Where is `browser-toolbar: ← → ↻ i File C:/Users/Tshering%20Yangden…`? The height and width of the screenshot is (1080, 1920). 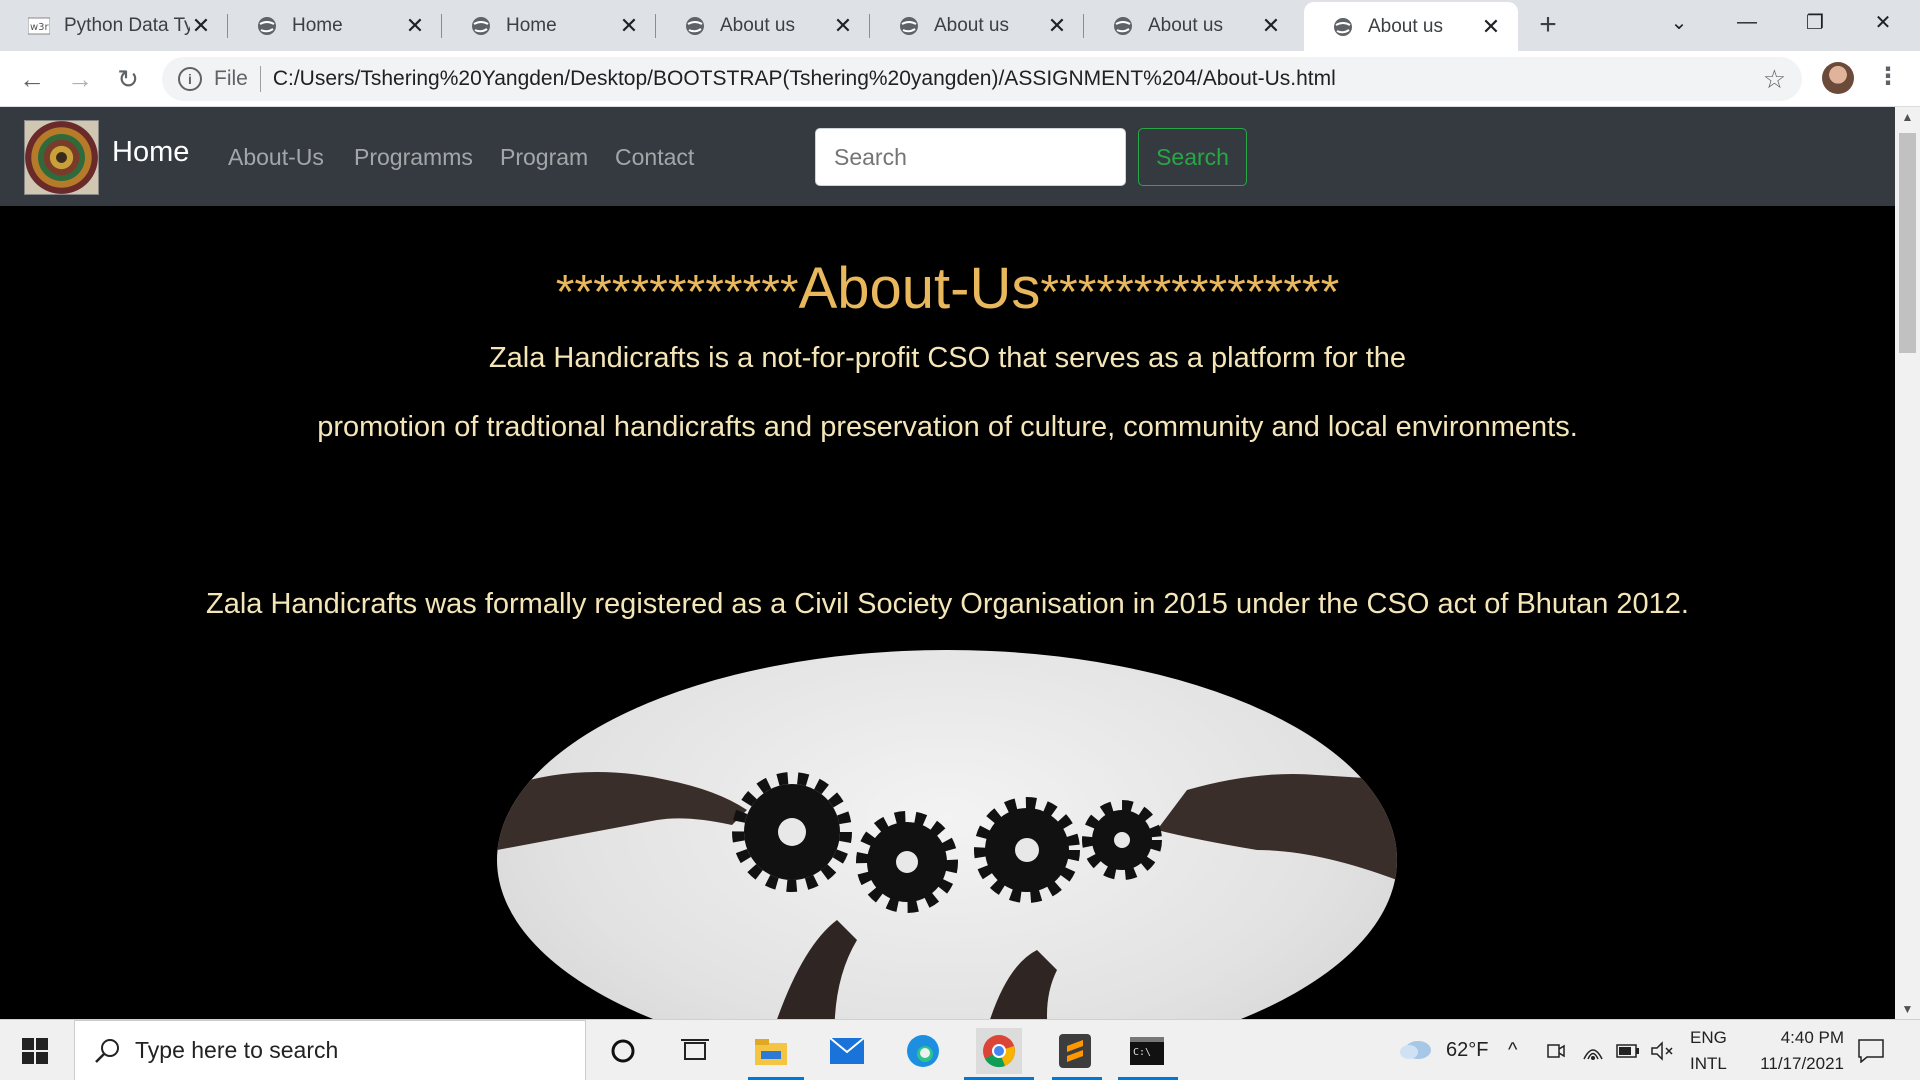 browser-toolbar: ← → ↻ i File C:/Users/Tshering%20Yangden… is located at coordinates (960, 79).